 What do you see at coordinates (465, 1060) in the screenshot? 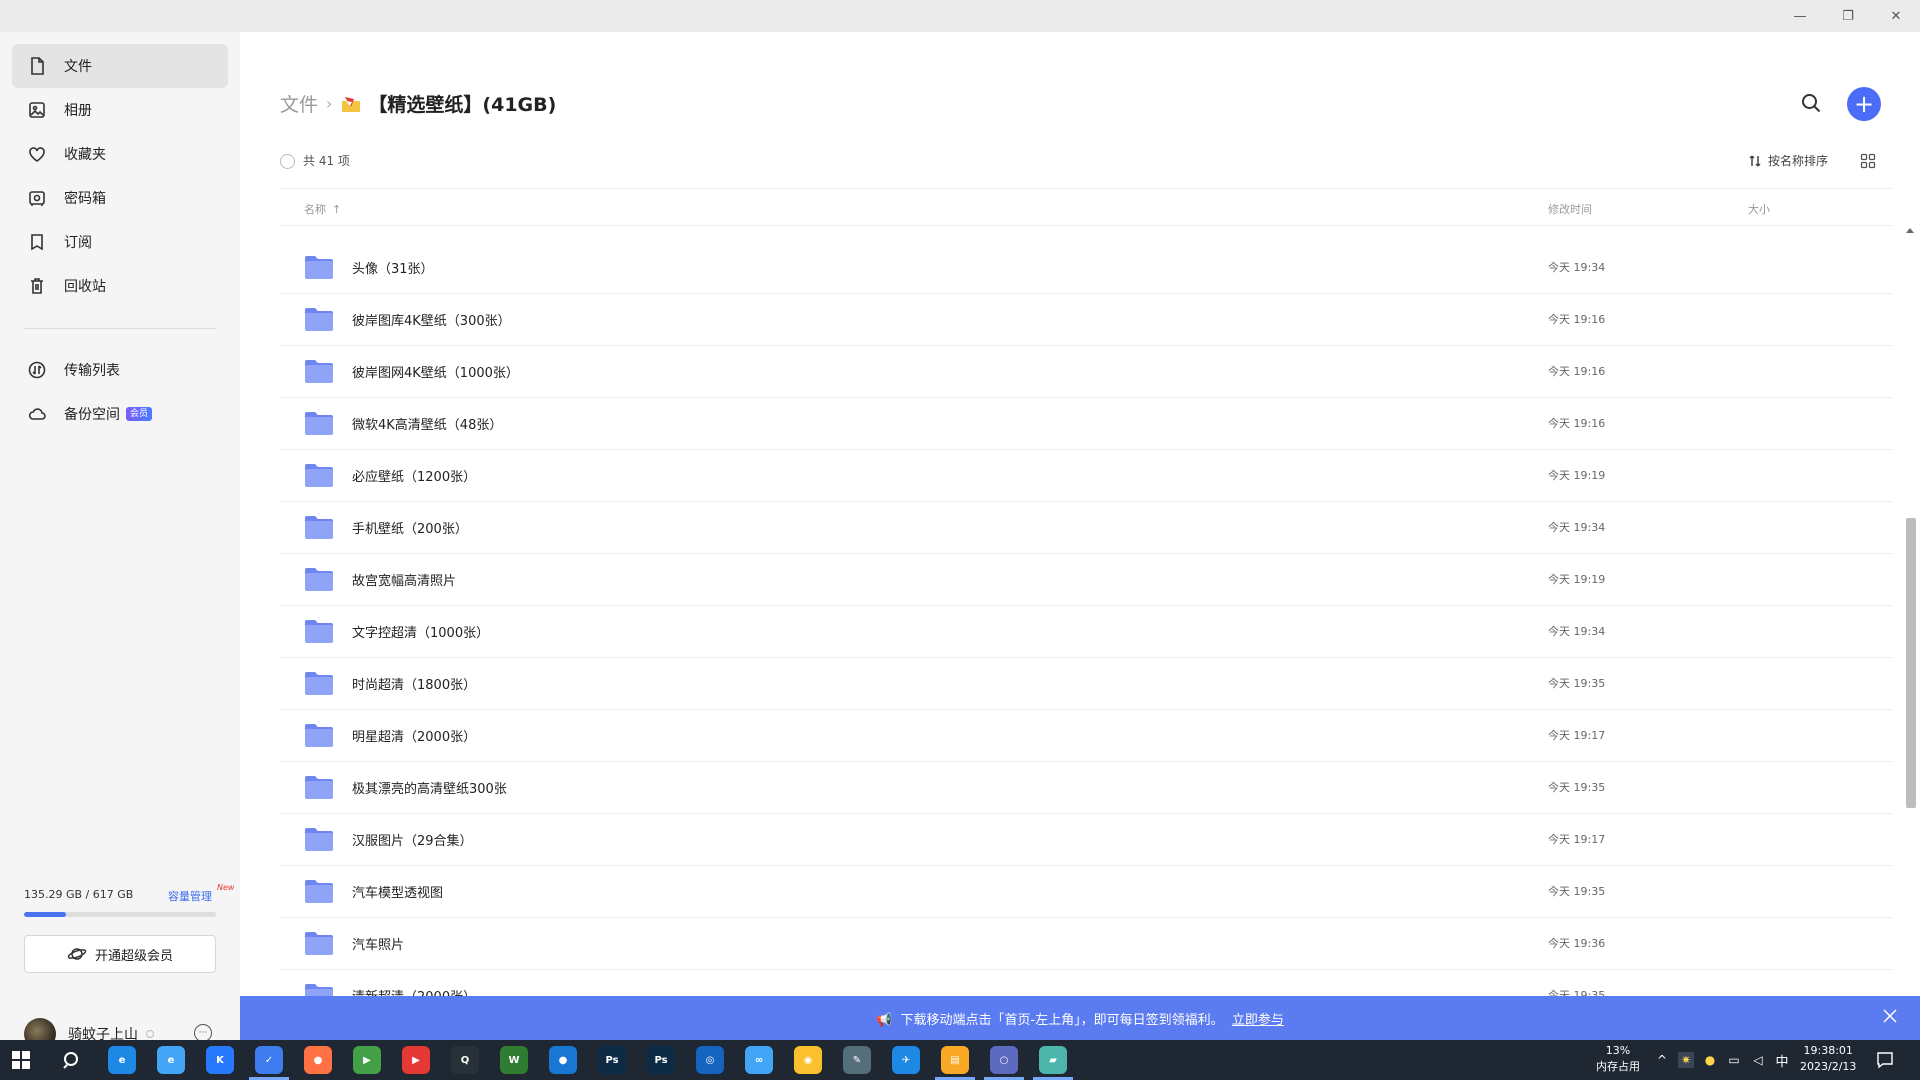
I see `qq-app: Q` at bounding box center [465, 1060].